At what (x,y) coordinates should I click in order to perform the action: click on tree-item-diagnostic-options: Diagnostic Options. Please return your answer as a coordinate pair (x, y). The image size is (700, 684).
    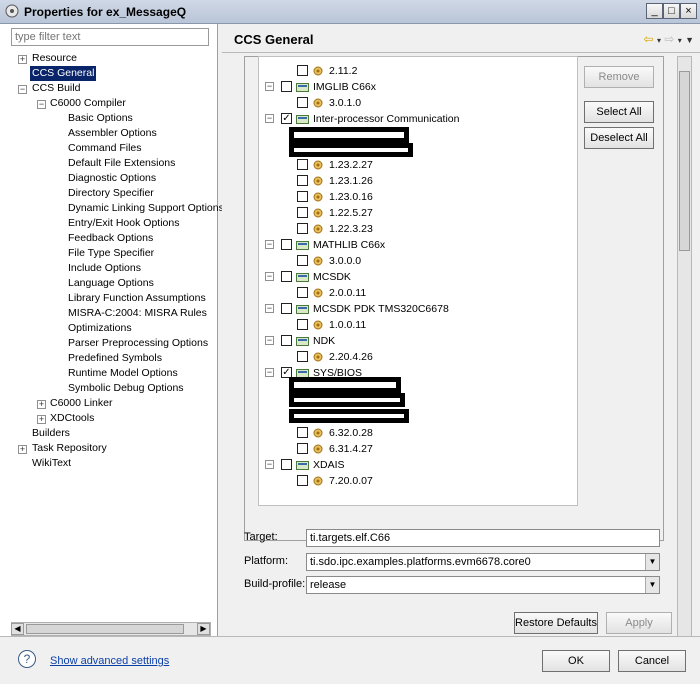
    Looking at the image, I should click on (112, 178).